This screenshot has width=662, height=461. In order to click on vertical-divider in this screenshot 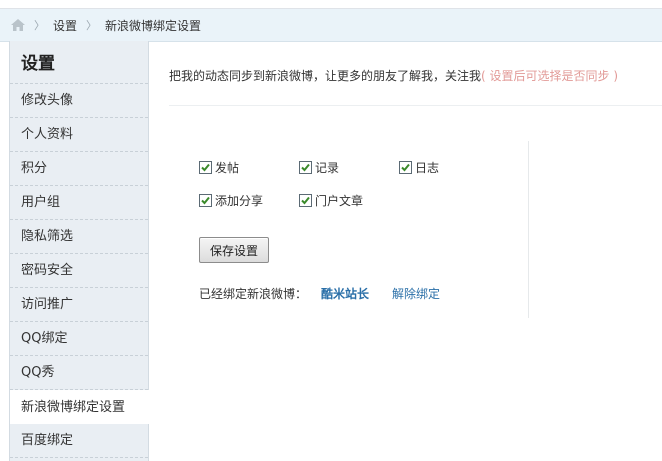, I will do `click(528, 229)`.